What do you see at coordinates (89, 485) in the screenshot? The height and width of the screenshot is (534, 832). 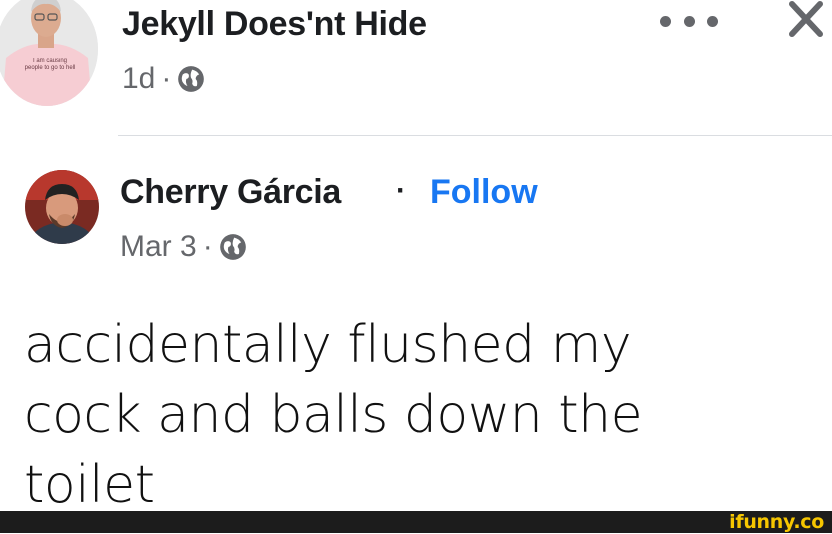 I see `post-body-line: toilet` at bounding box center [89, 485].